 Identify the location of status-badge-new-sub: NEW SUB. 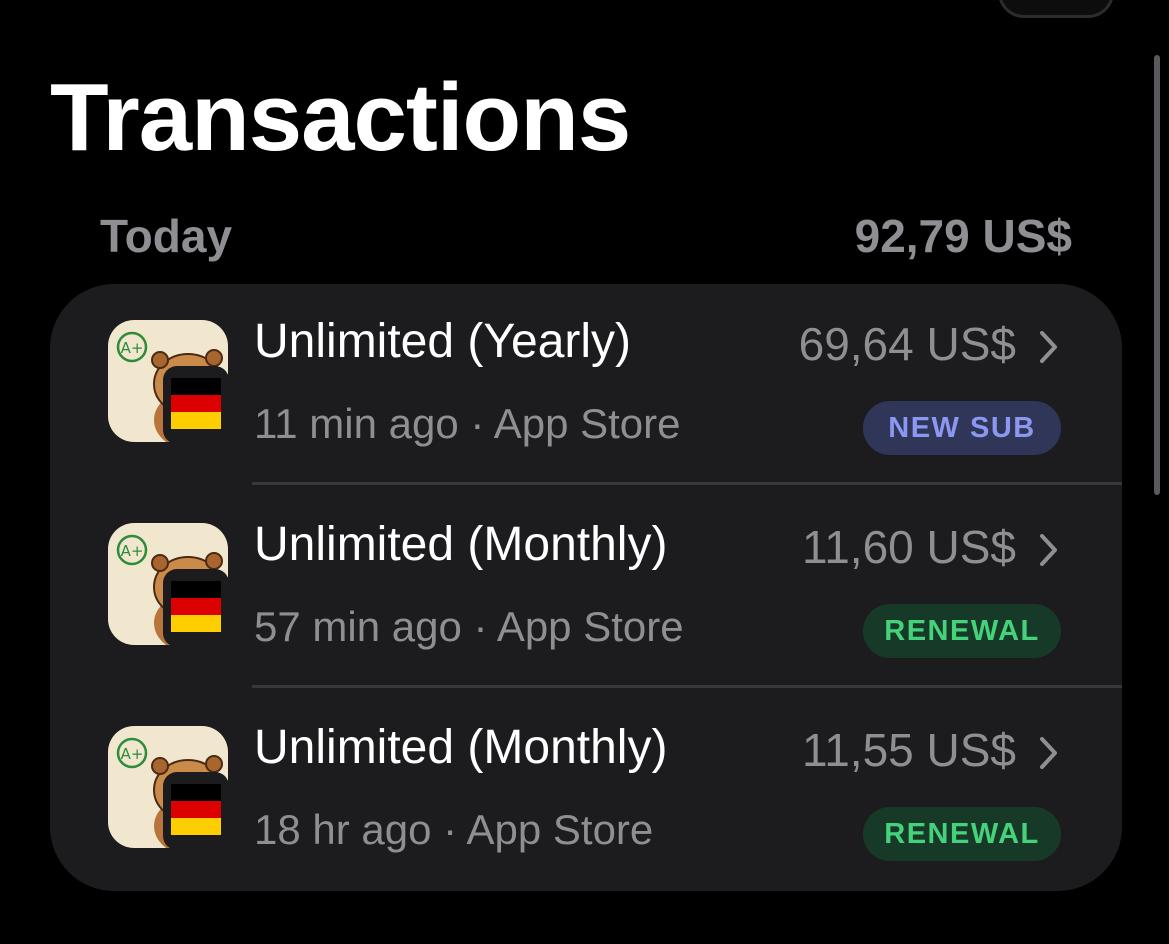
(962, 428).